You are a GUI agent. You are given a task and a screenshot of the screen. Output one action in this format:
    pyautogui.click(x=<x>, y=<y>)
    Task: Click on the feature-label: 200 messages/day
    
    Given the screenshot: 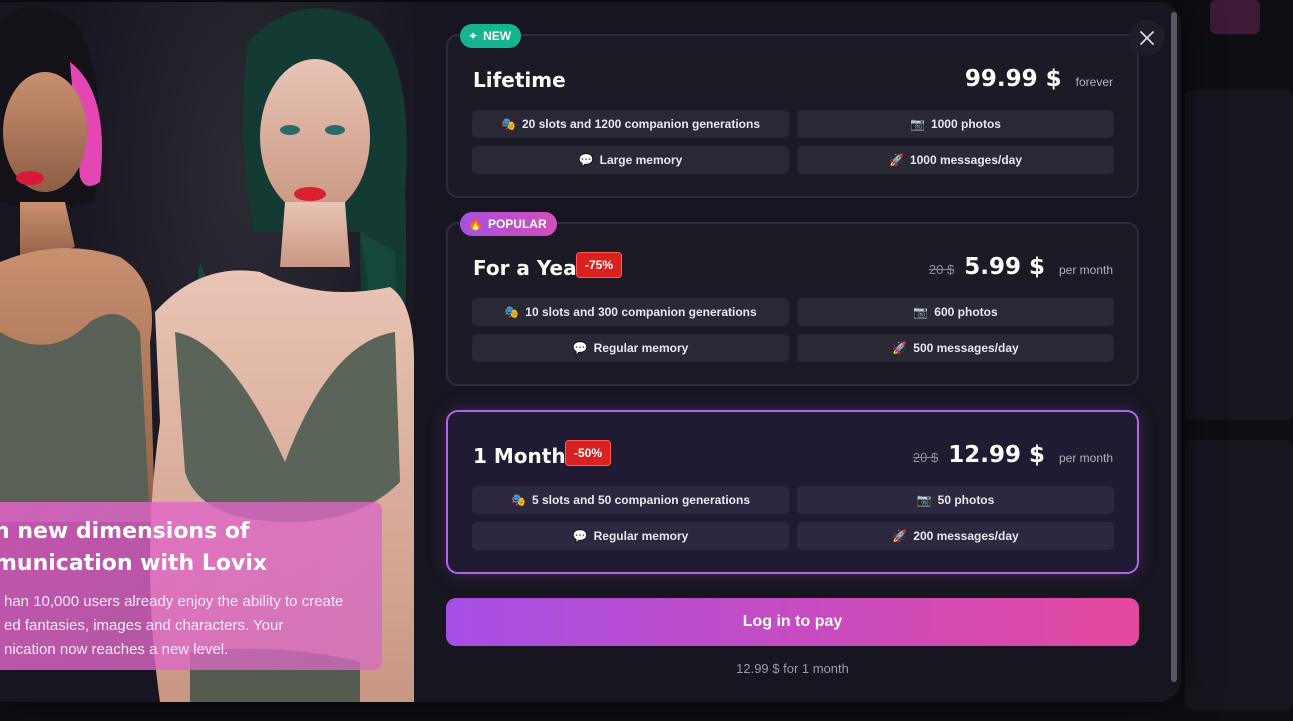 What is the action you would take?
    pyautogui.click(x=966, y=536)
    